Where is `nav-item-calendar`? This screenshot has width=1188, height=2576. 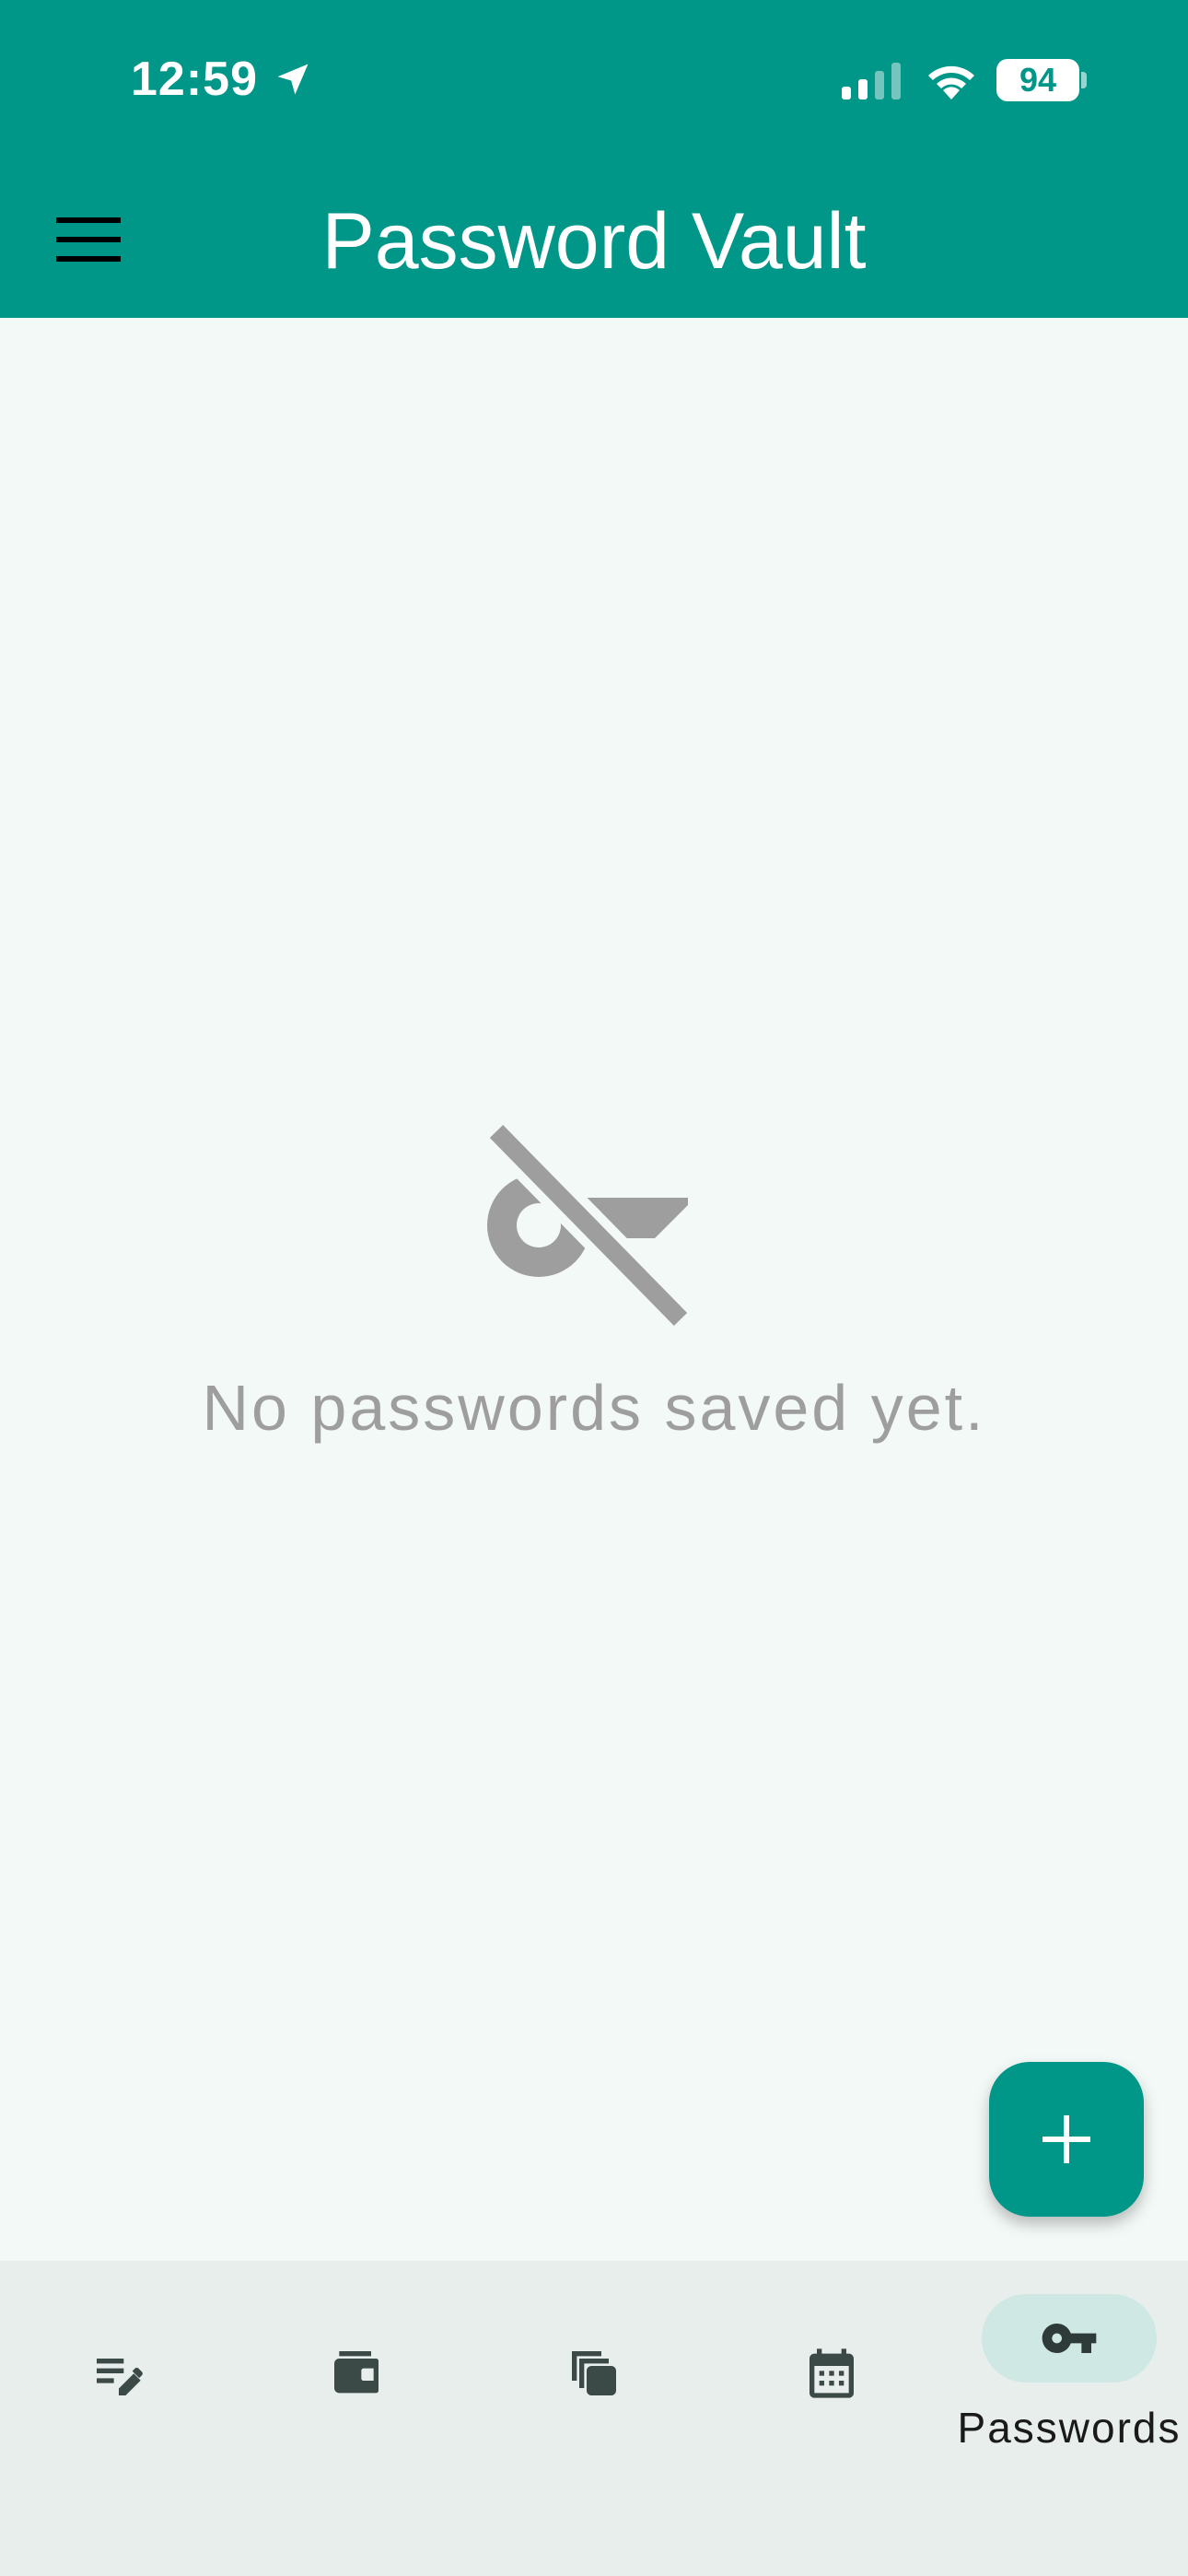 nav-item-calendar is located at coordinates (831, 2371).